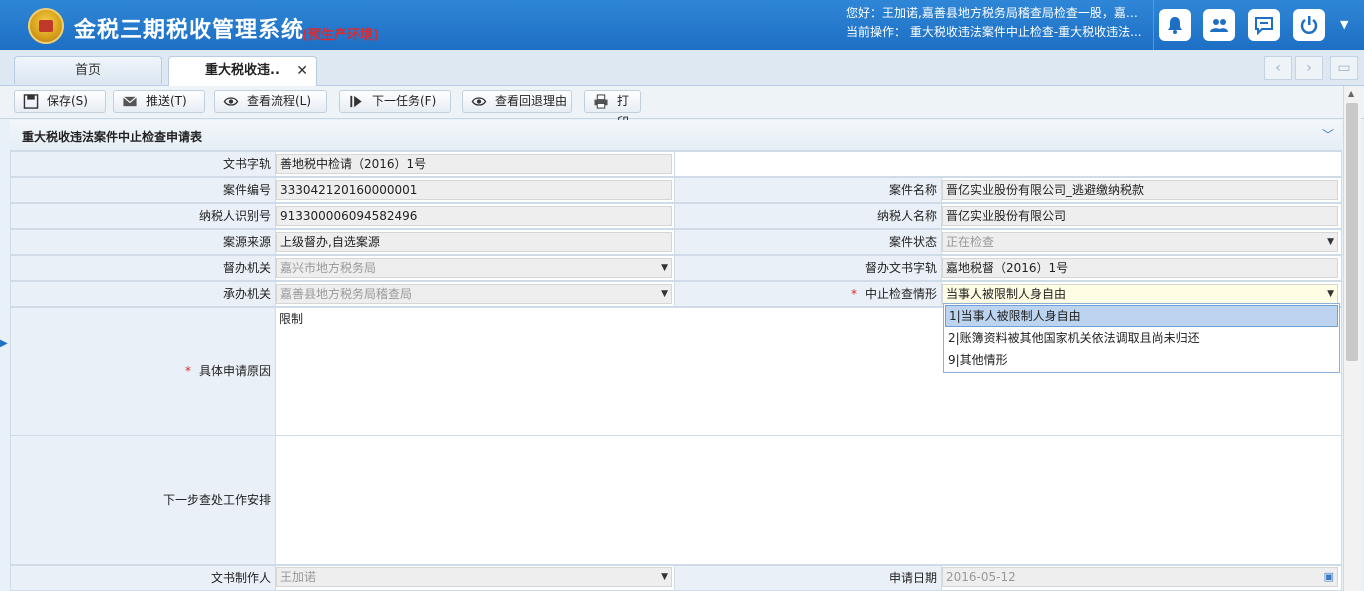 The height and width of the screenshot is (591, 1364). What do you see at coordinates (1344, 68) in the screenshot?
I see `window-icon: ▭` at bounding box center [1344, 68].